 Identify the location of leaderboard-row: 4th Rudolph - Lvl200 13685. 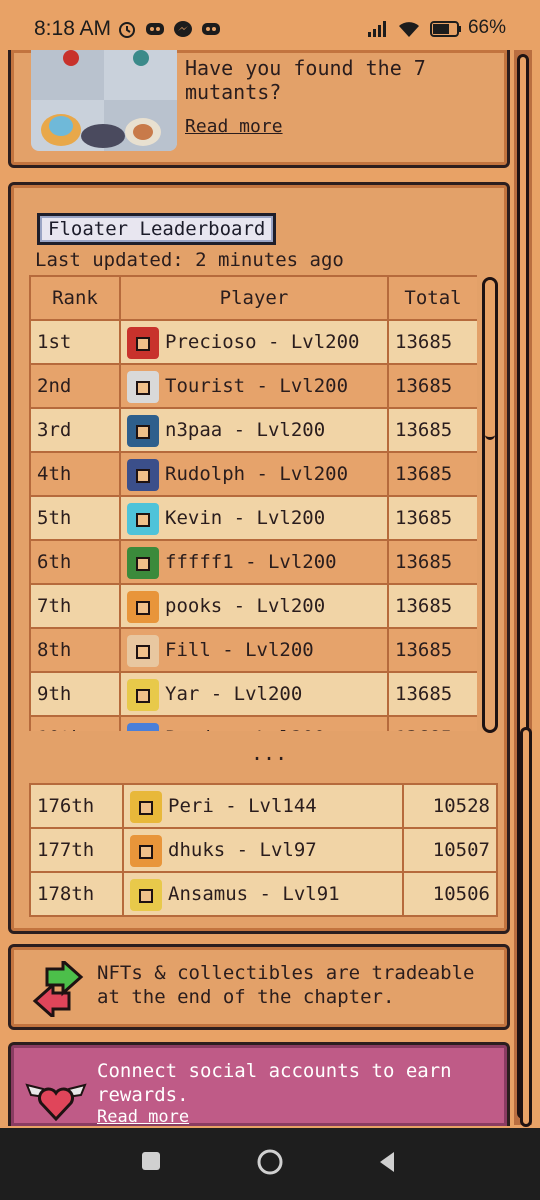
(253, 474).